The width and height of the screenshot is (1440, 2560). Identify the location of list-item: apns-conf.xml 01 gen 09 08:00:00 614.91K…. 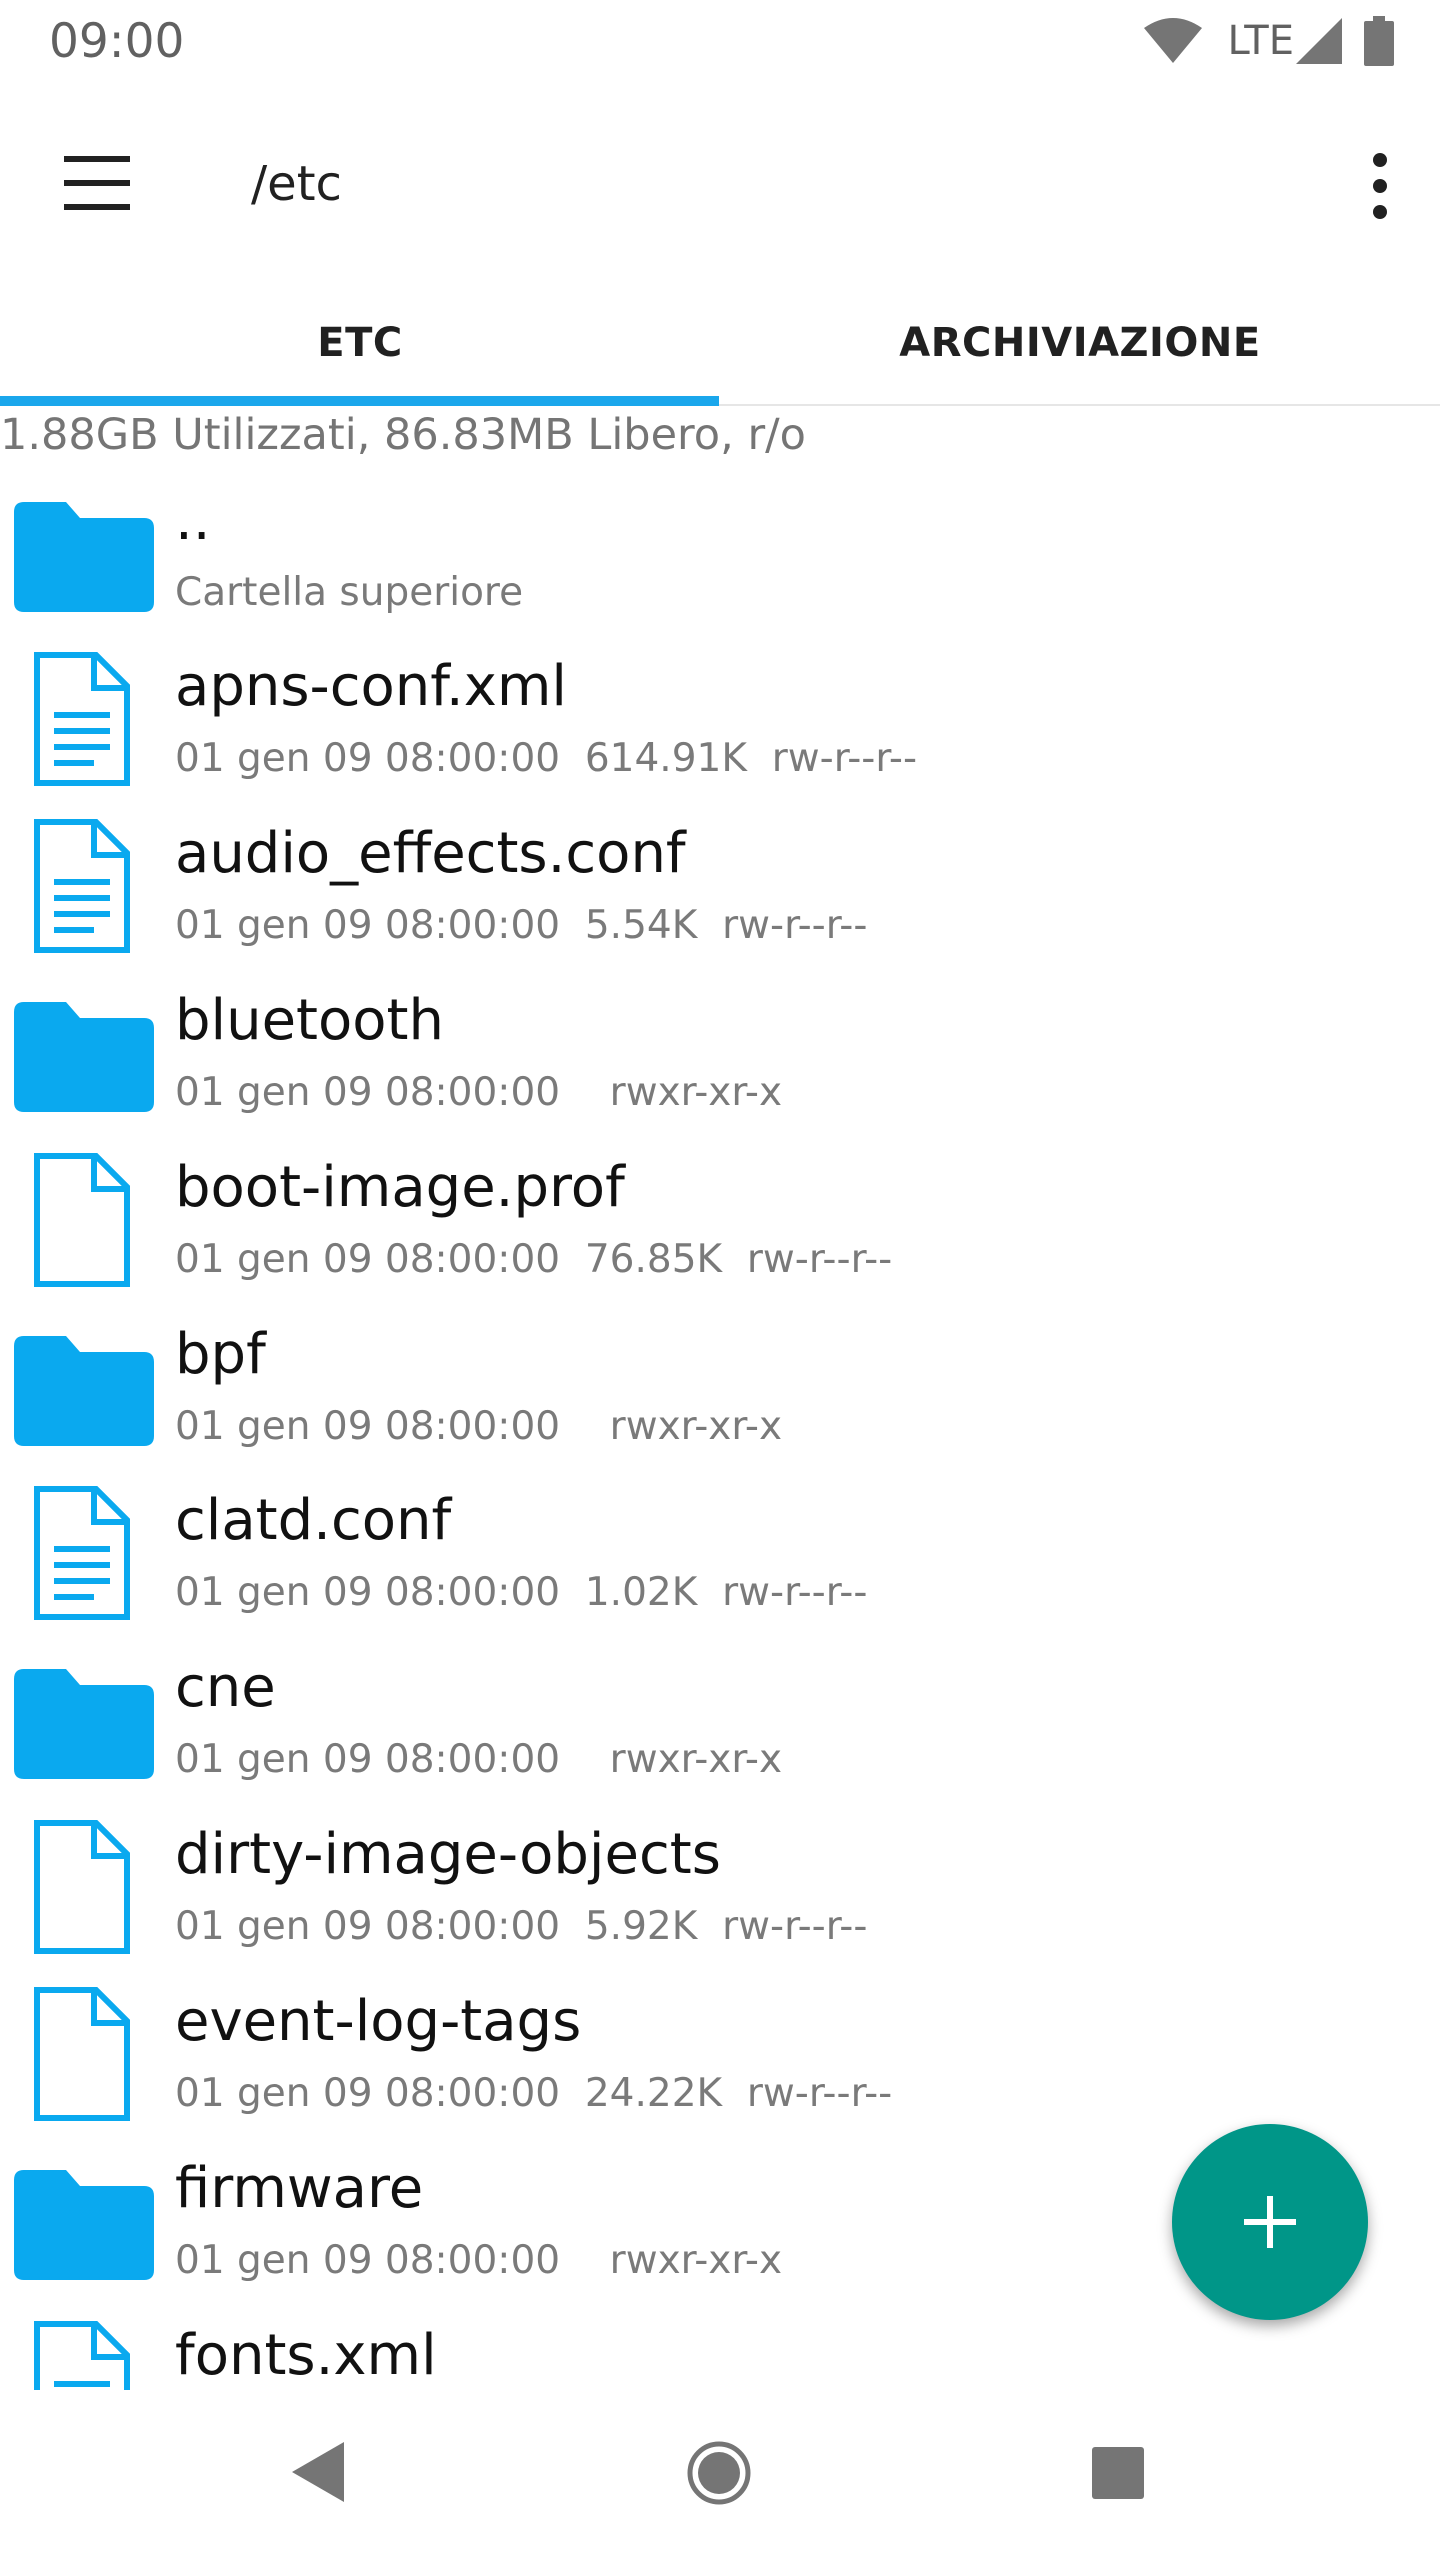
(720, 735).